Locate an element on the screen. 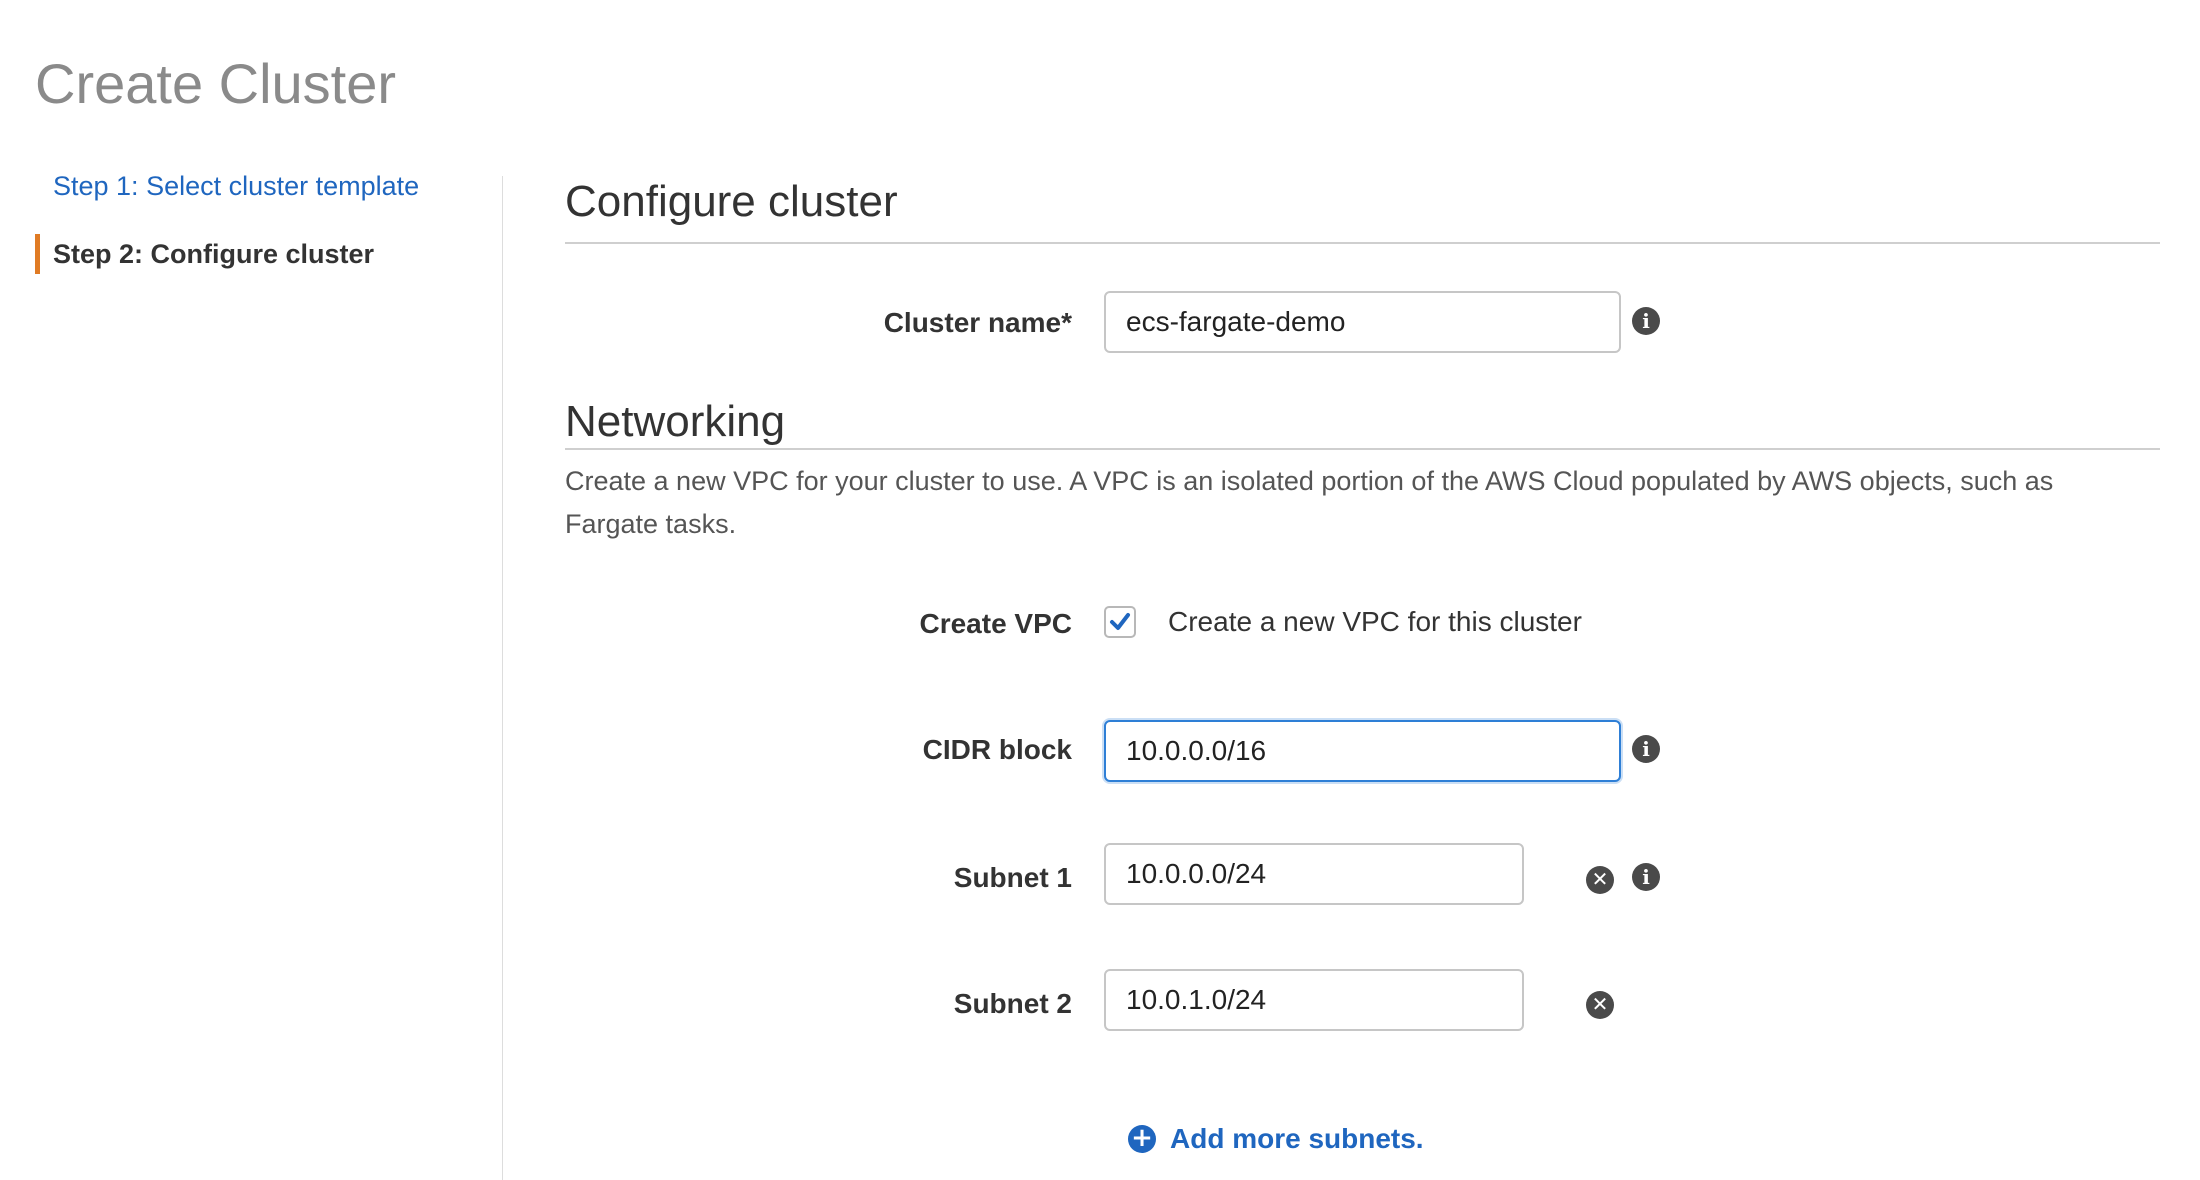  checkmark-icon is located at coordinates (1120, 621).